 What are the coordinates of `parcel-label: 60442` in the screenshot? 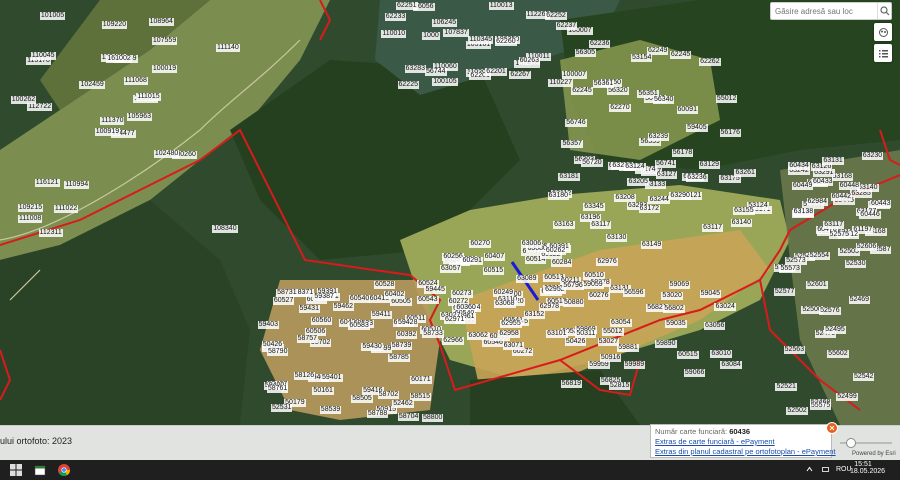 It's located at (841, 197).